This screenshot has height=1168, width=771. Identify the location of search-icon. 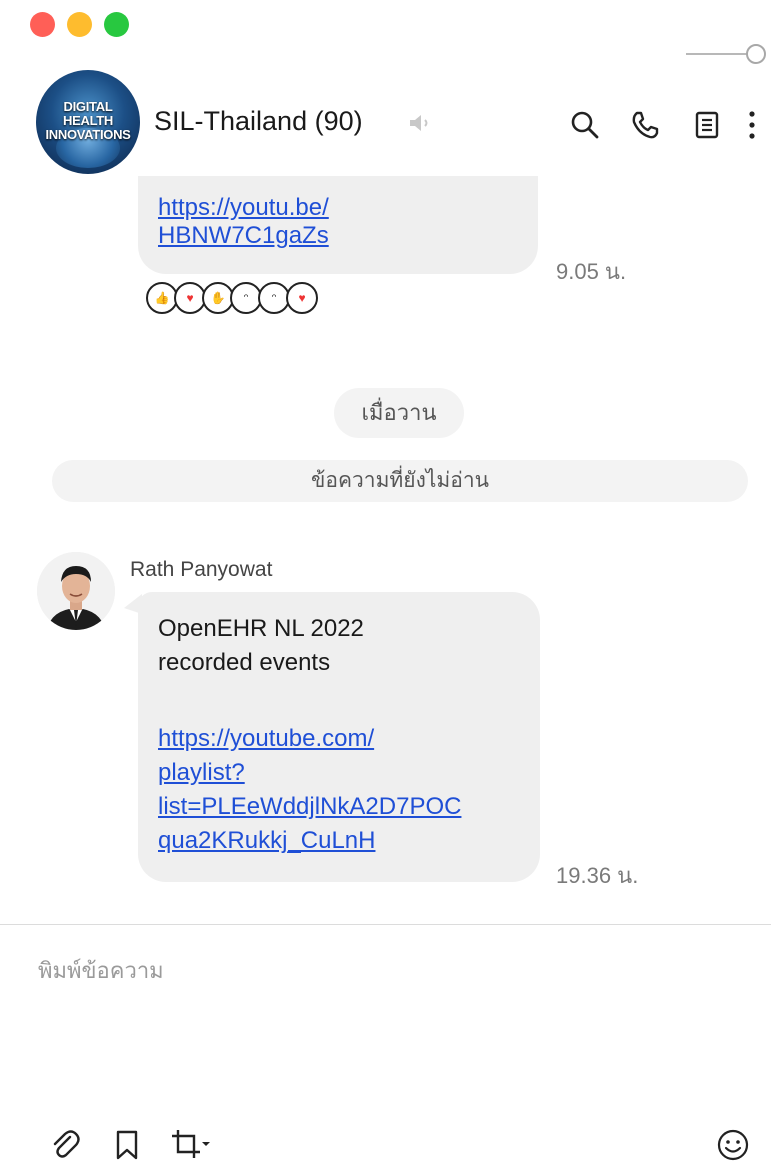
(585, 125).